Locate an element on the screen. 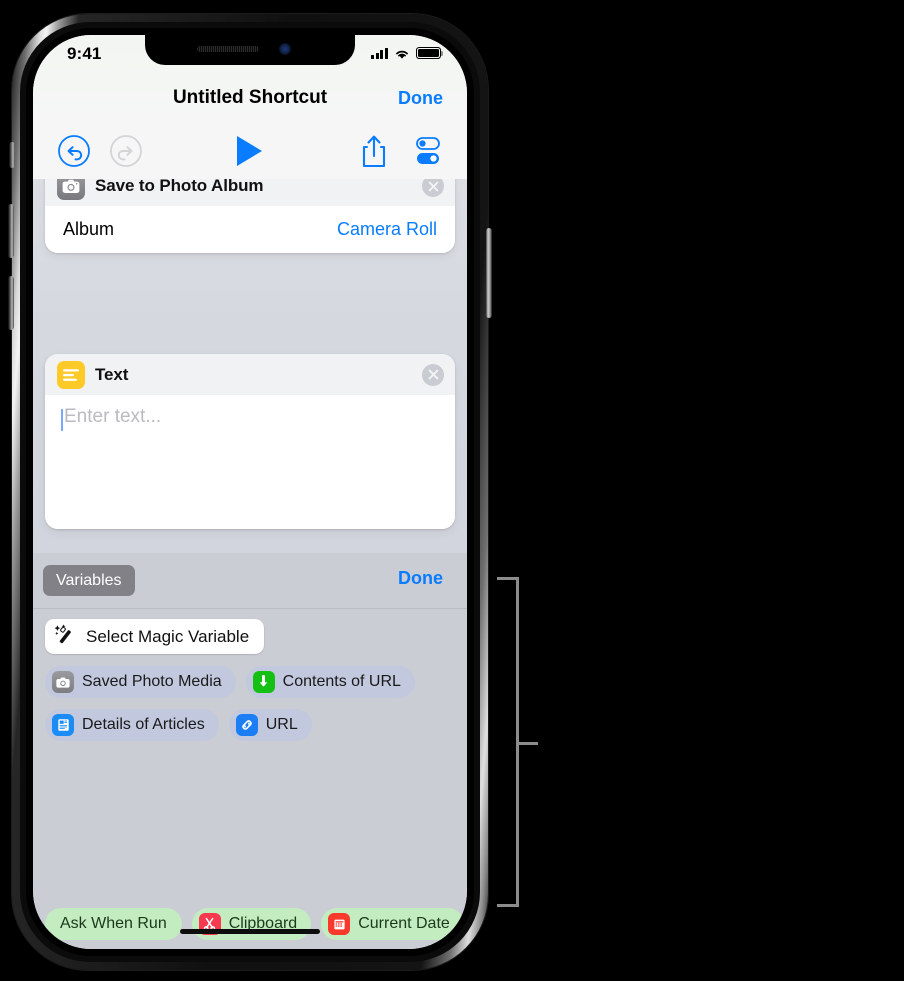 The width and height of the screenshot is (904, 981). select-magic-variable-button: Select Magic Variable is located at coordinates (155, 636).